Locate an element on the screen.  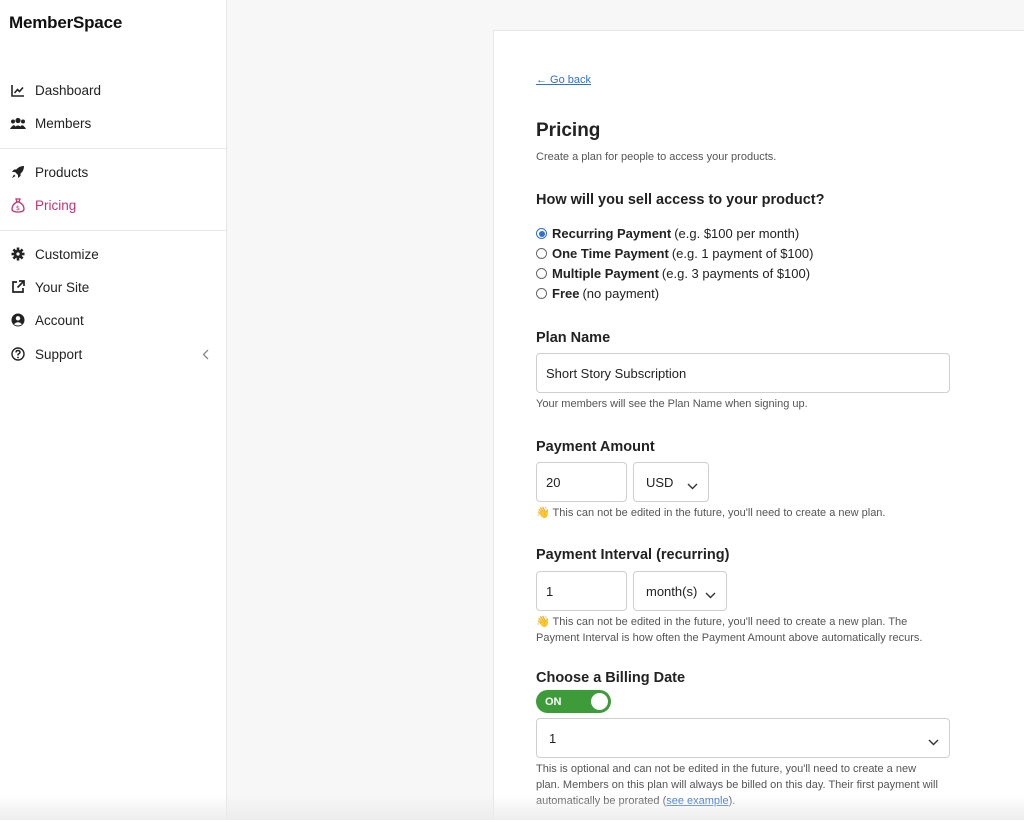
external-link-icon is located at coordinates (18, 287).